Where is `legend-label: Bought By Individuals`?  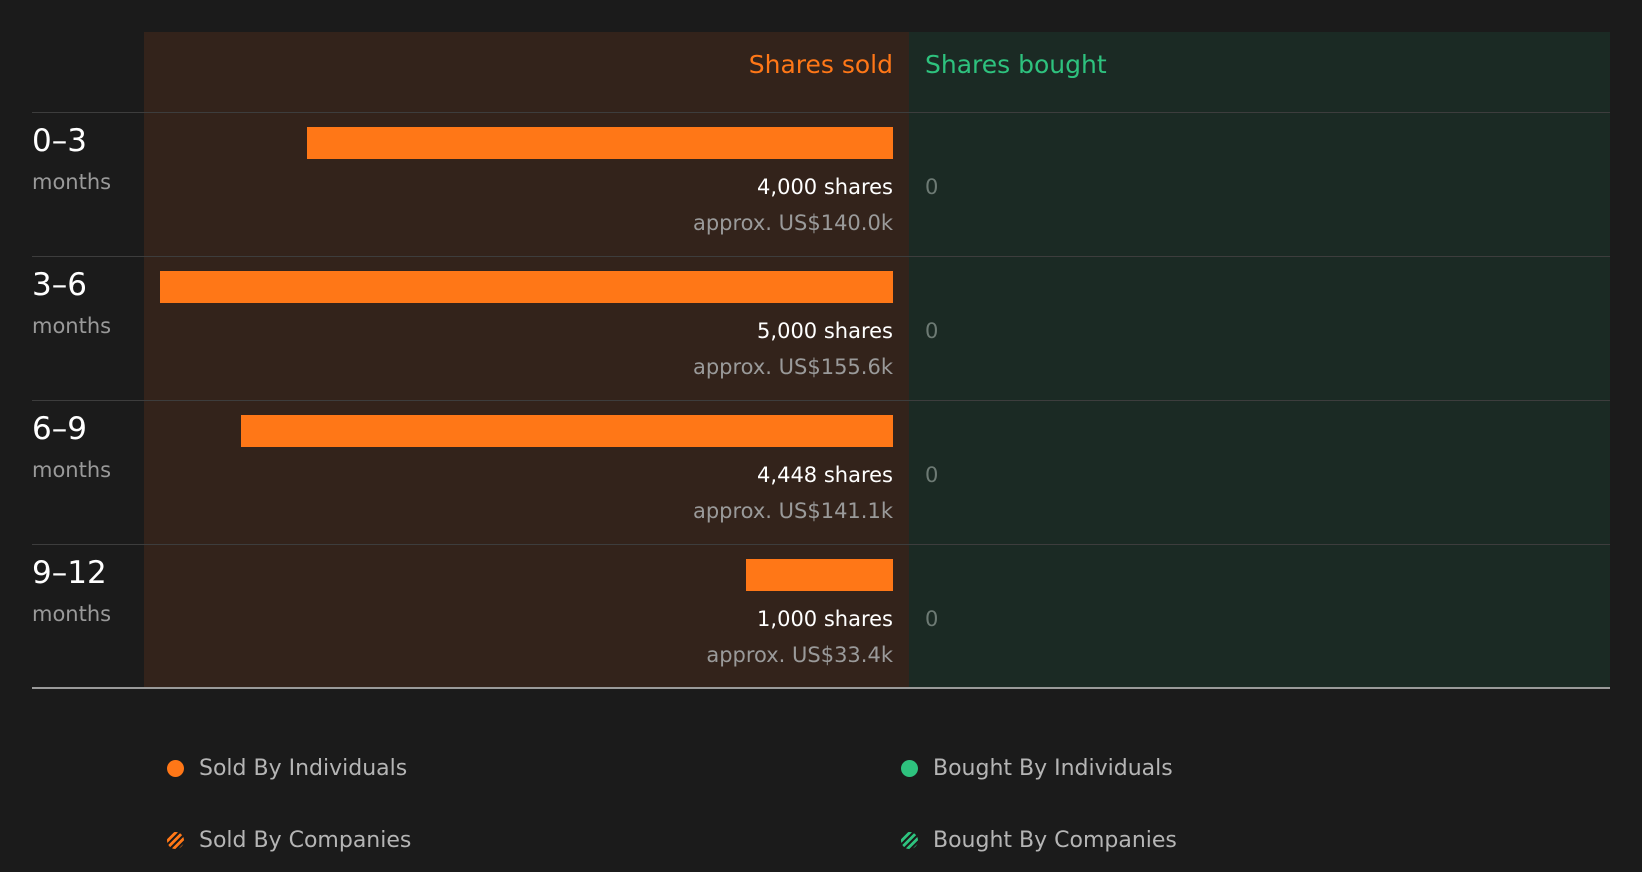
legend-label: Bought By Individuals is located at coordinates (1053, 768).